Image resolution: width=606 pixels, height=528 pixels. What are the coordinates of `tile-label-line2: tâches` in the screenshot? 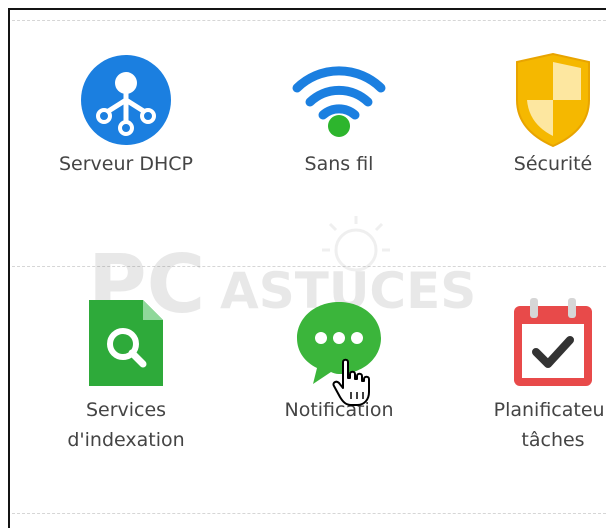 It's located at (553, 440).